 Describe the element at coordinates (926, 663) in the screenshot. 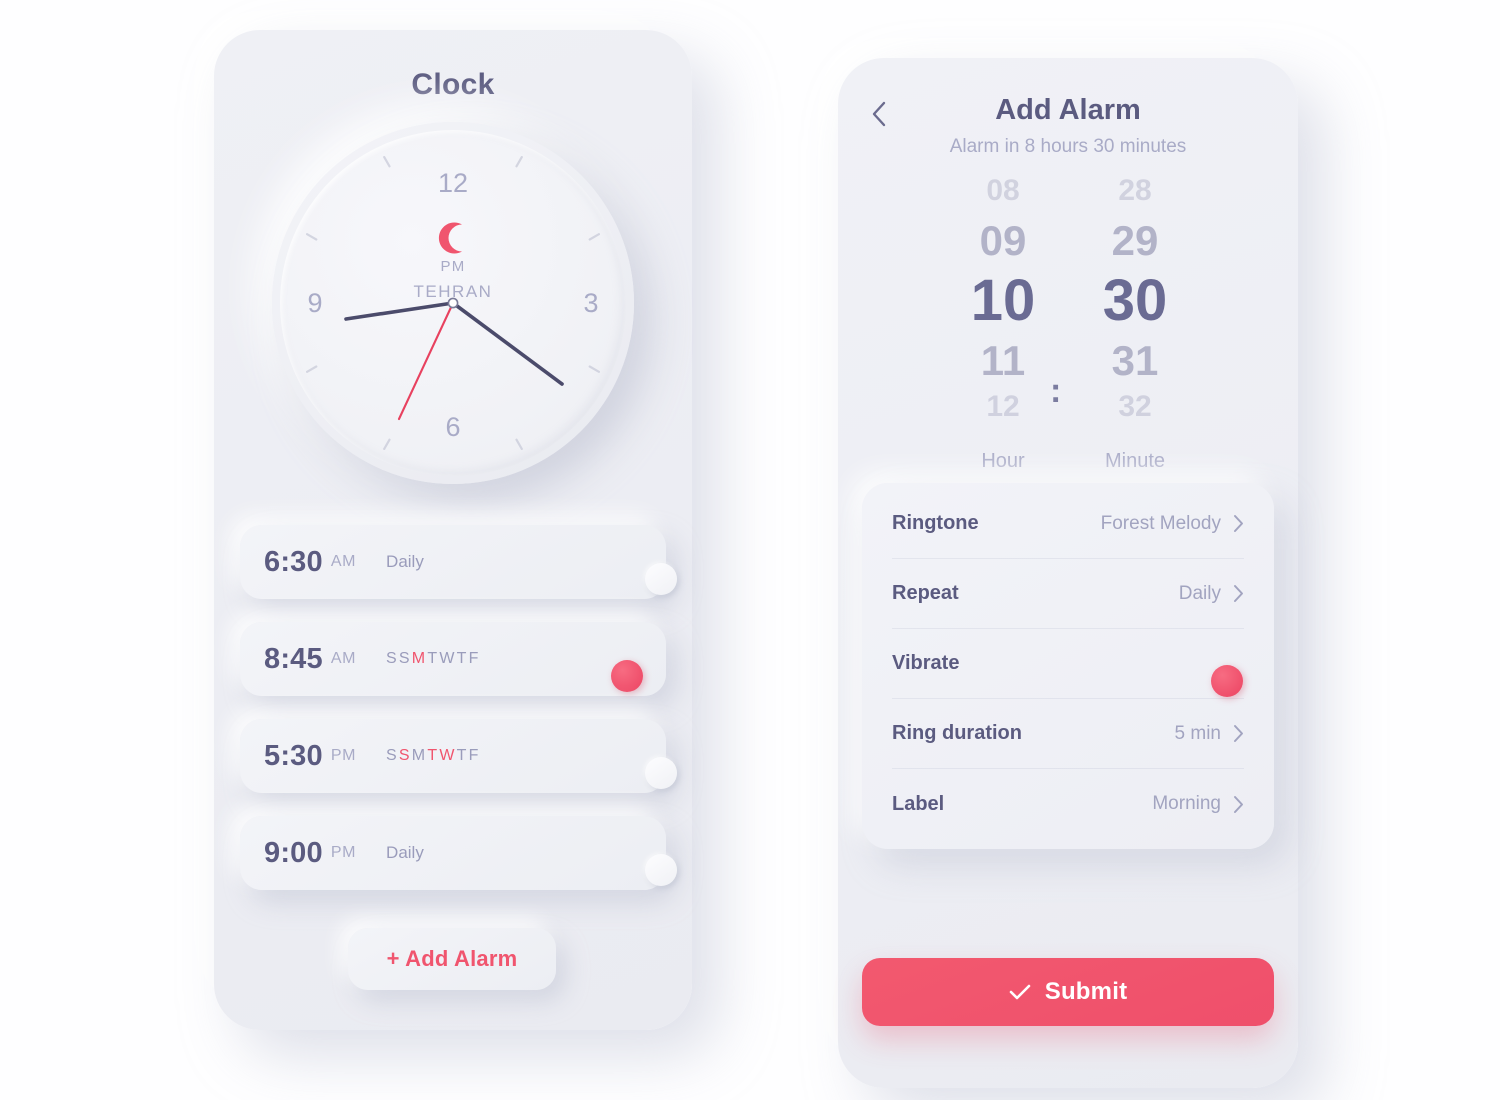

I see `settings-label: Vibrate` at that location.